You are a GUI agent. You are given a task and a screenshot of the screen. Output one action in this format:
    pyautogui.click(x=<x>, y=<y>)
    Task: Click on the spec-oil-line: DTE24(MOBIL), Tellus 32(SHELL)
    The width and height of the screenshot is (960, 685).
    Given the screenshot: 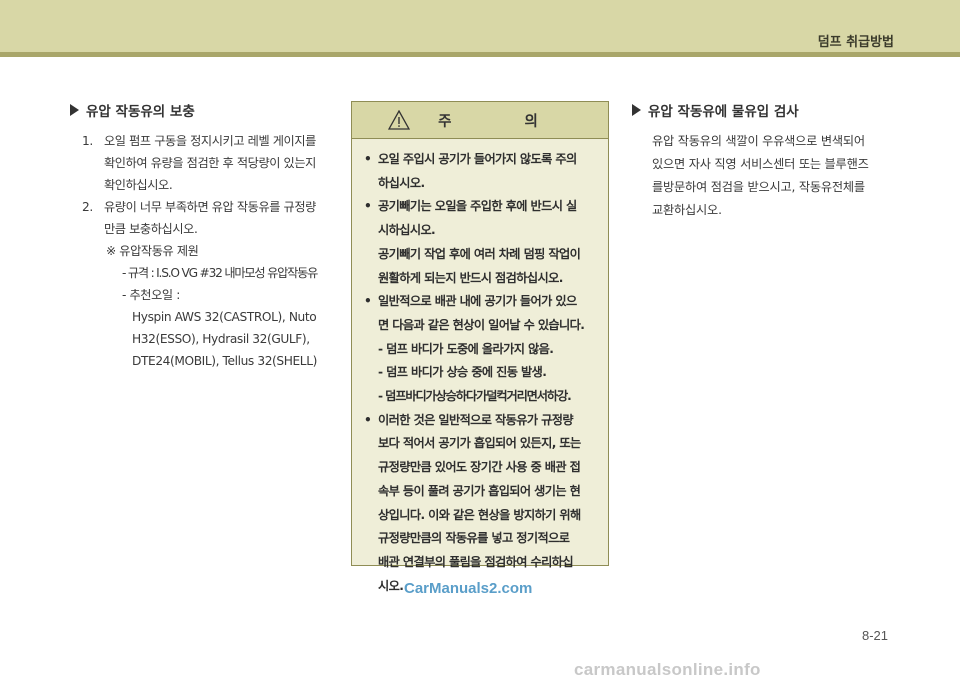 What is the action you would take?
    pyautogui.click(x=224, y=361)
    